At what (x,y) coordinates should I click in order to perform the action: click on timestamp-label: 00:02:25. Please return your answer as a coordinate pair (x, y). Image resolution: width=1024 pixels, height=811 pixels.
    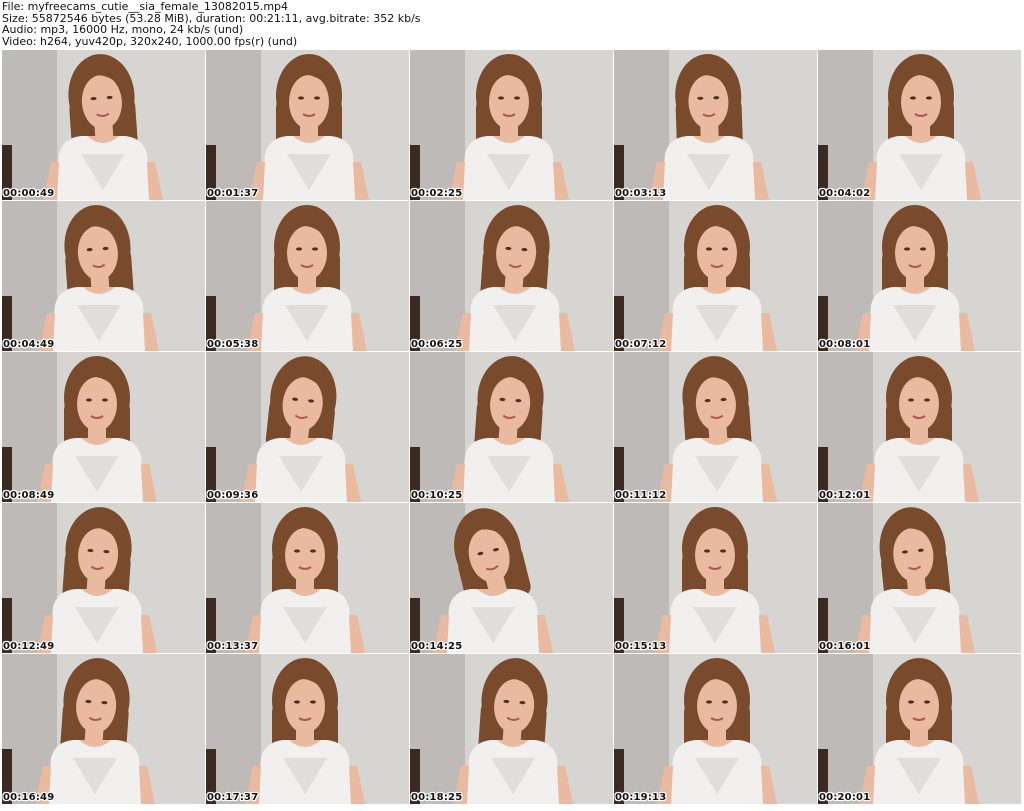
    Looking at the image, I should click on (437, 193).